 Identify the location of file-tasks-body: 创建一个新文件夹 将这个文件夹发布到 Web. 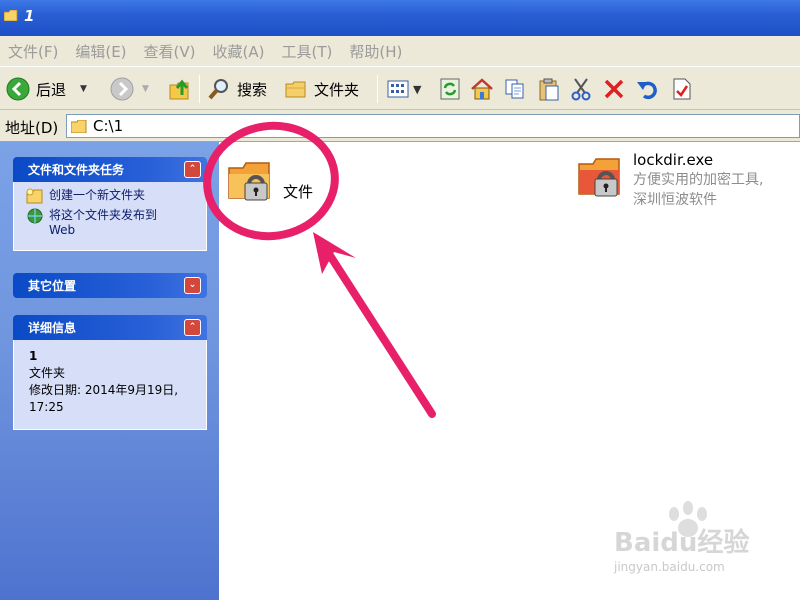
(110, 216).